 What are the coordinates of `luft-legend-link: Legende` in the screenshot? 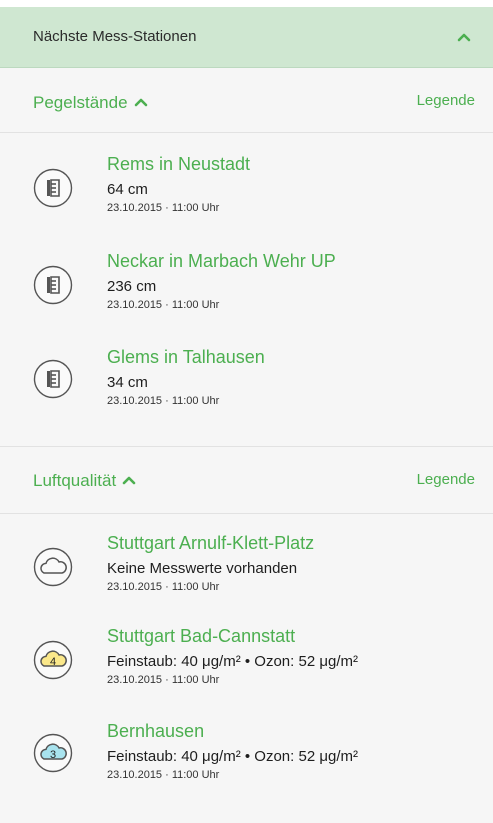 It's located at (446, 479).